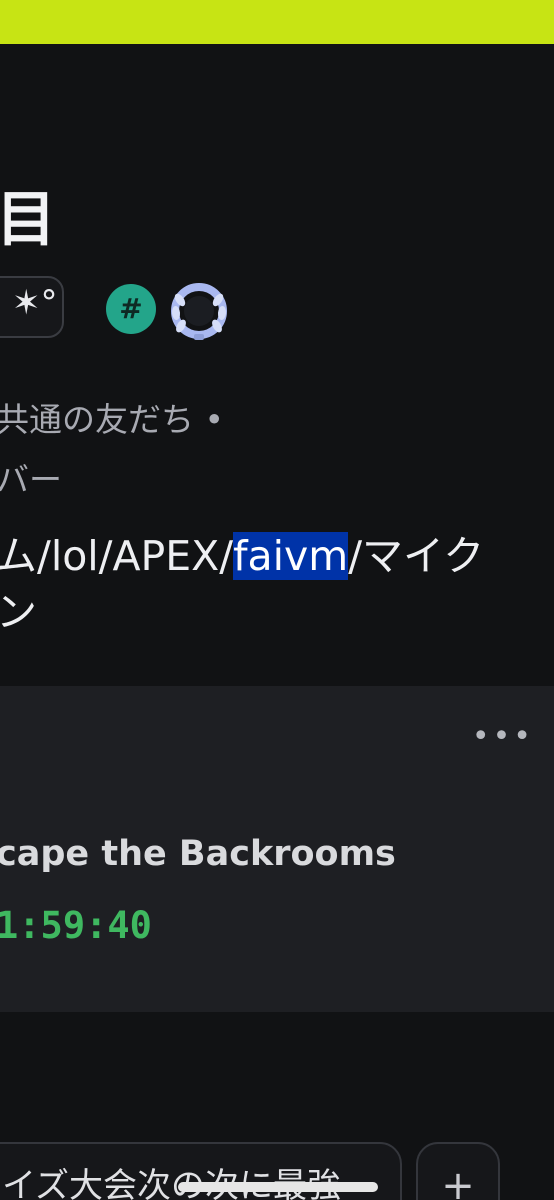  What do you see at coordinates (18, 612) in the screenshot?
I see `bio-line-2: ン` at bounding box center [18, 612].